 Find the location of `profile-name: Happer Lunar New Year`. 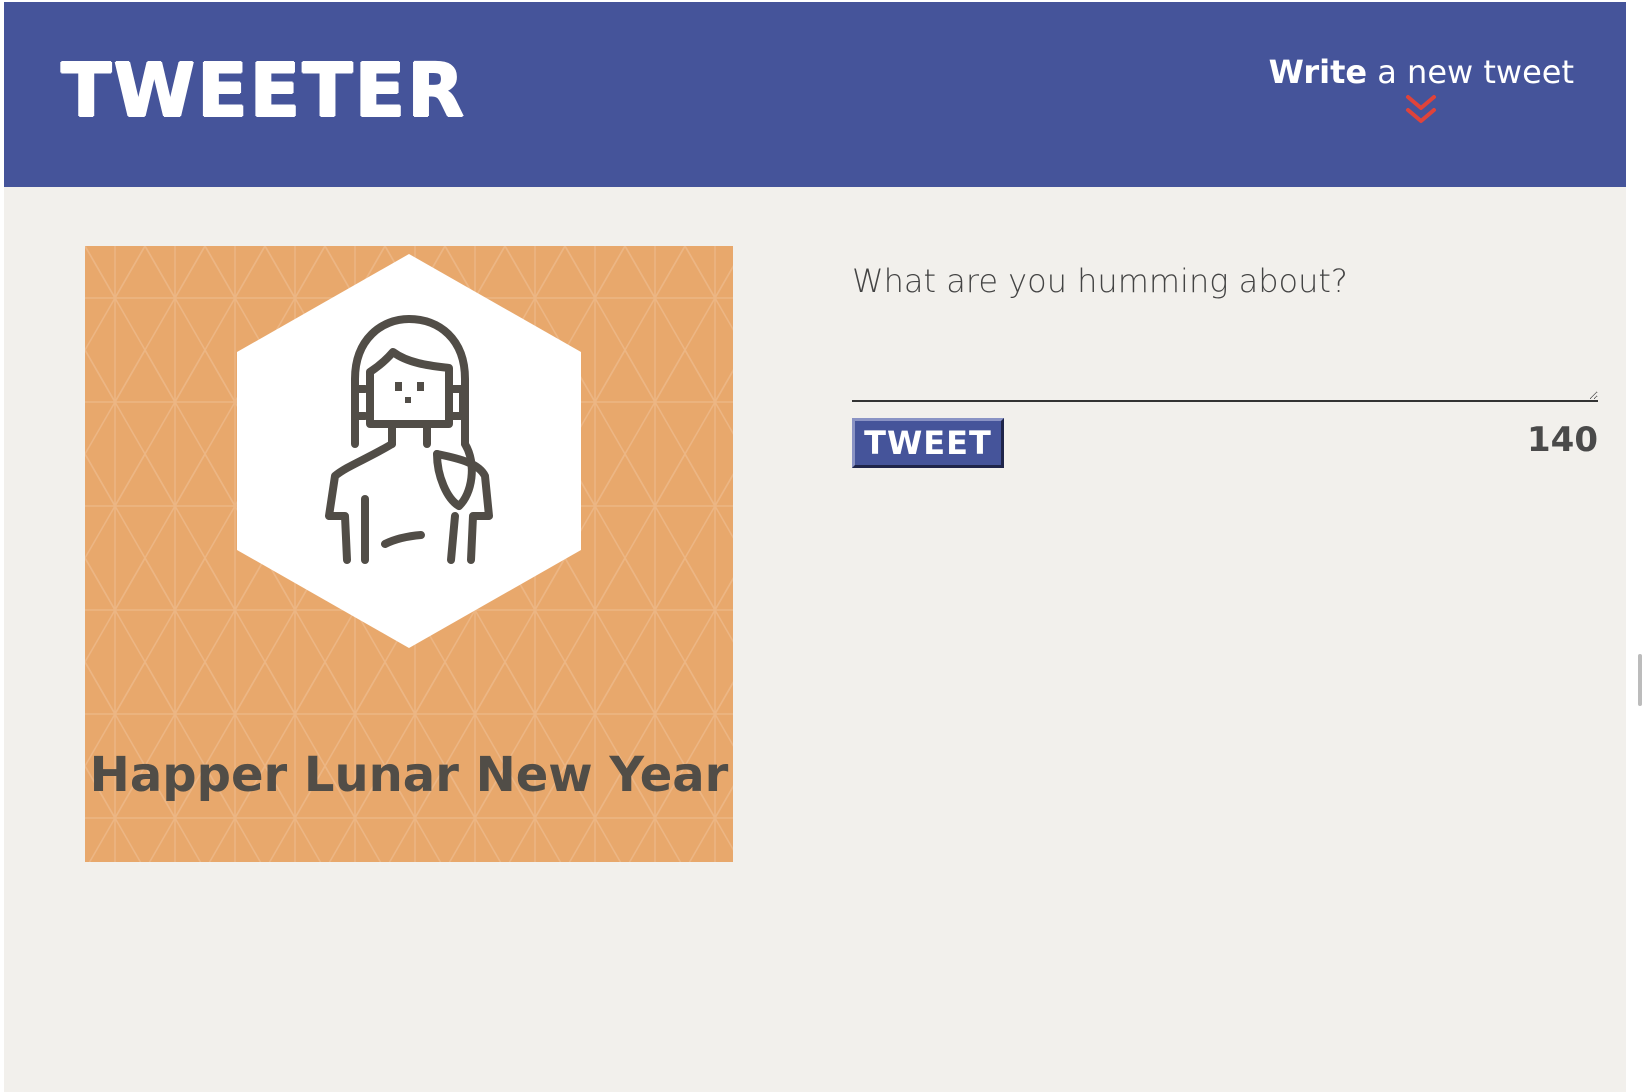

profile-name: Happer Lunar New Year is located at coordinates (409, 775).